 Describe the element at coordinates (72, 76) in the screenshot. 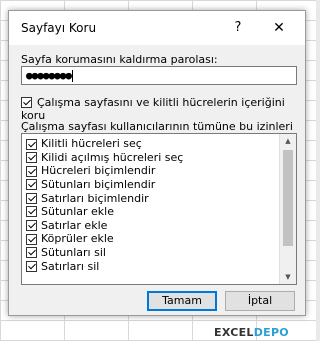

I see `text-caret` at that location.